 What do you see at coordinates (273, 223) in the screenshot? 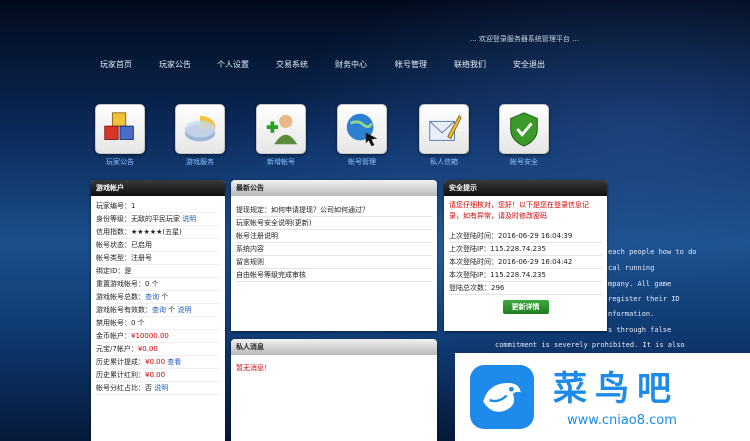
I see `announcement-link: 玩家帐号安全说明(更新)` at bounding box center [273, 223].